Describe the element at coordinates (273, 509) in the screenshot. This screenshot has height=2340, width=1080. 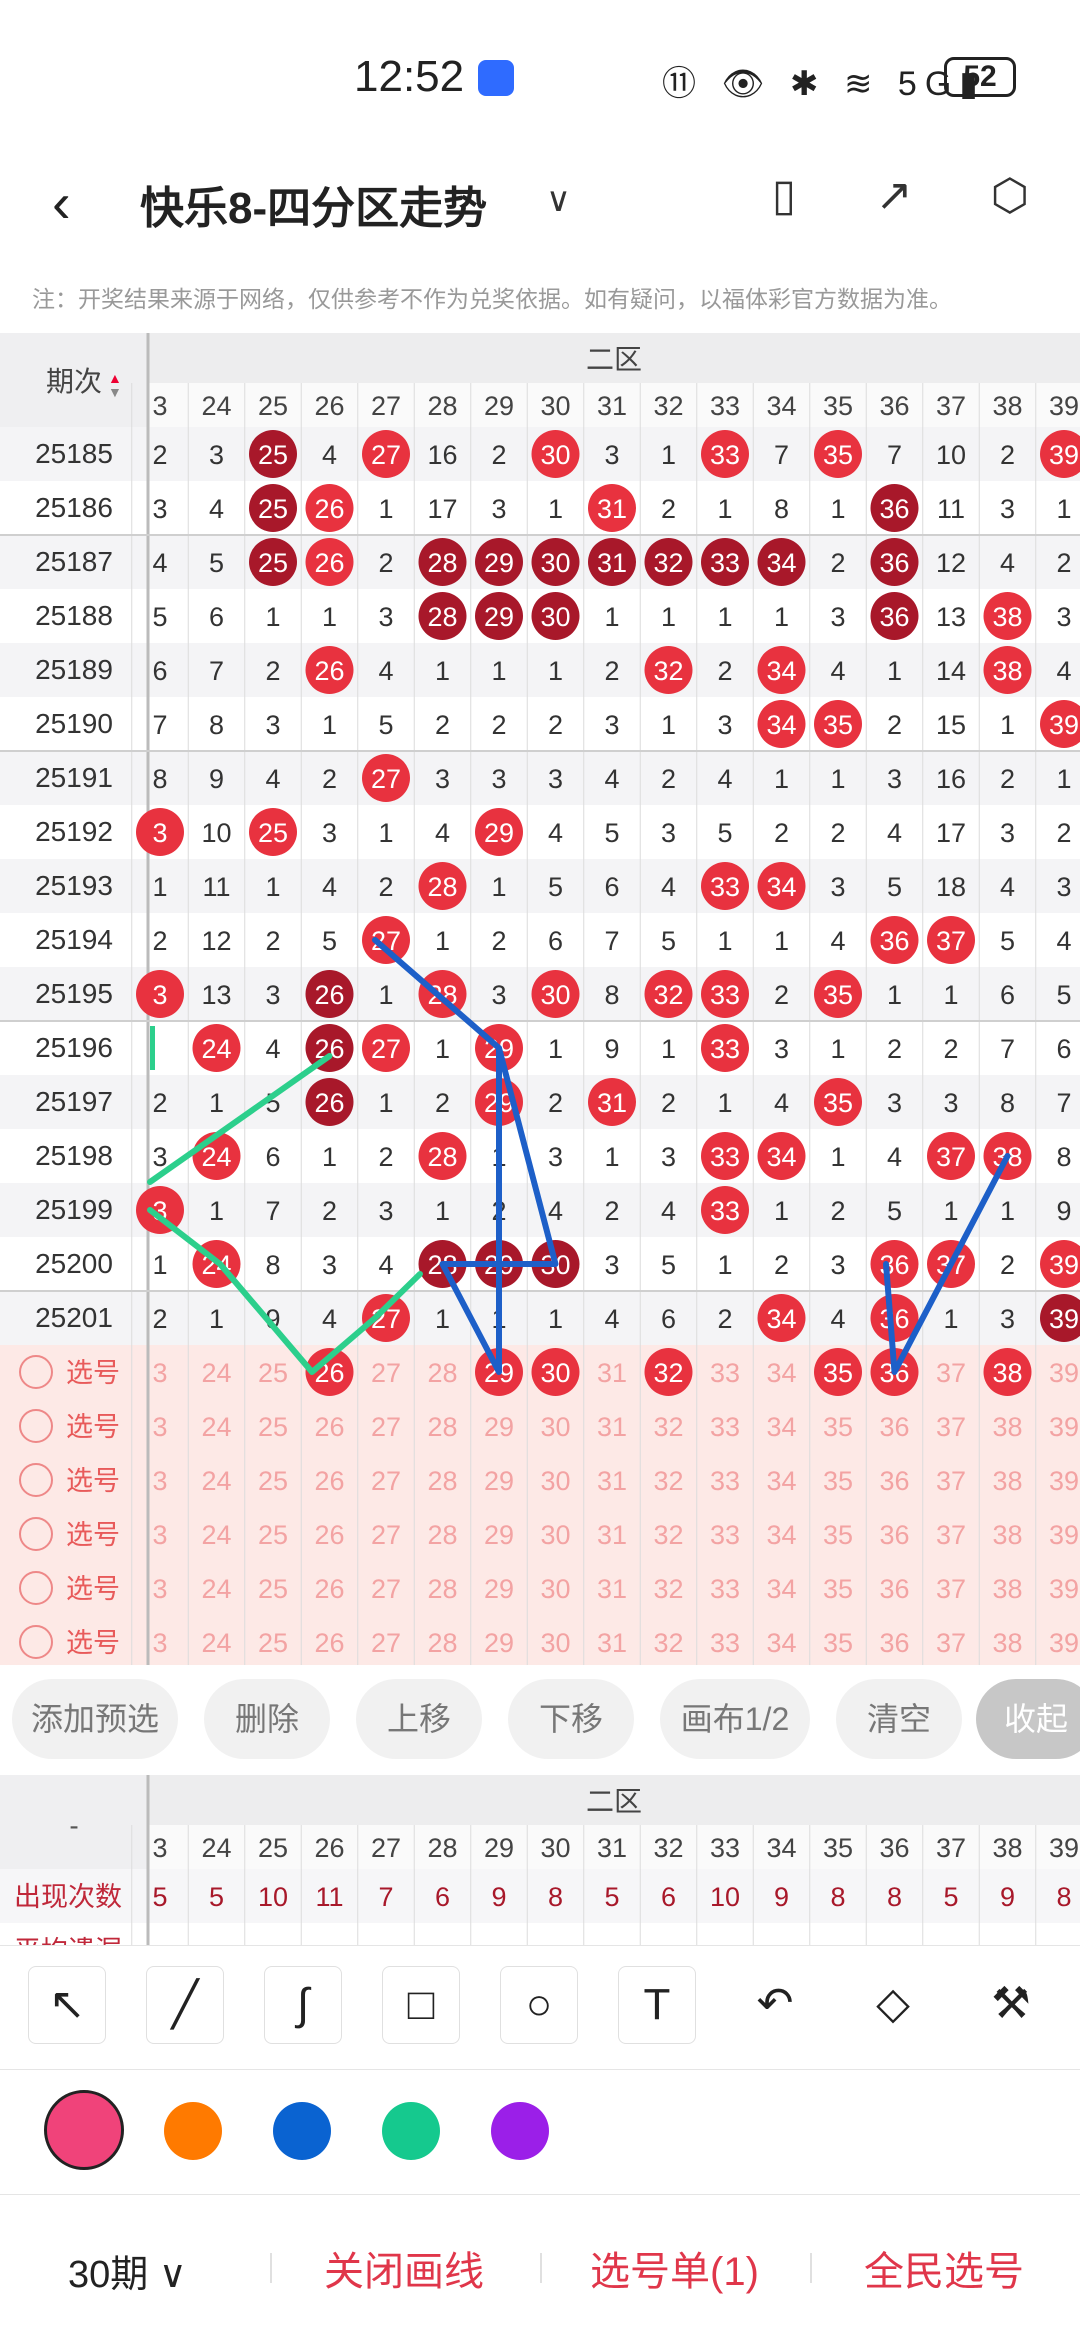
I see `ball-number: 25` at that location.